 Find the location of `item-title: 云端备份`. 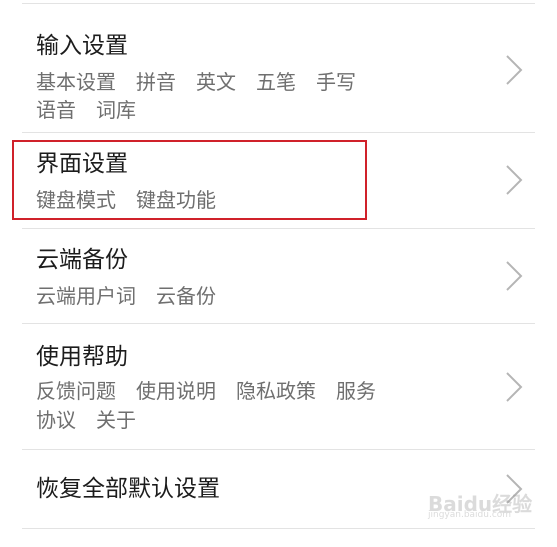

item-title: 云端备份 is located at coordinates (82, 260).